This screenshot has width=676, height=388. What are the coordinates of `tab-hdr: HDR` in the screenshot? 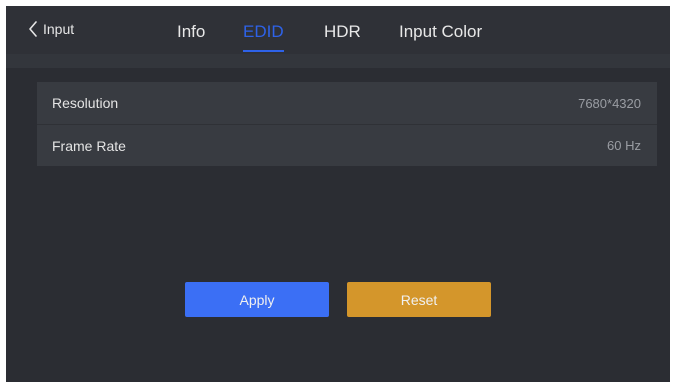 It's located at (342, 34).